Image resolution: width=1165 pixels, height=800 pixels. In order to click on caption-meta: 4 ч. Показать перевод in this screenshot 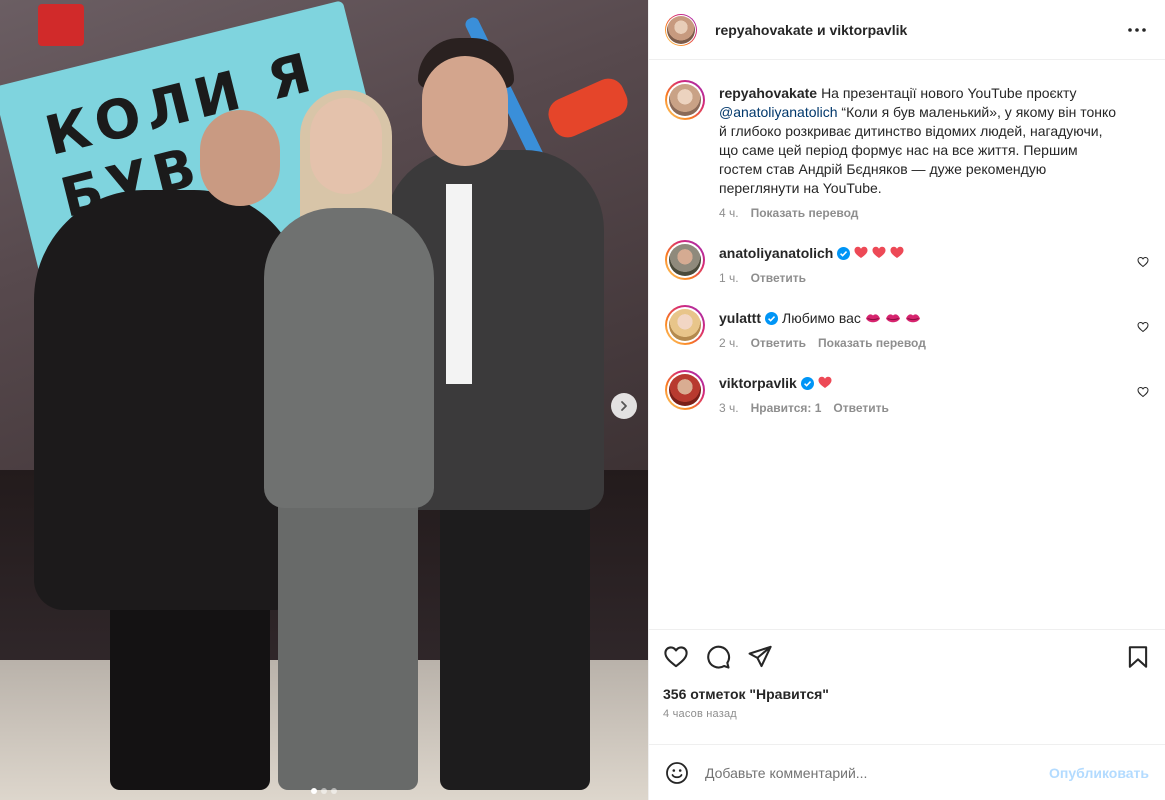, I will do `click(921, 213)`.